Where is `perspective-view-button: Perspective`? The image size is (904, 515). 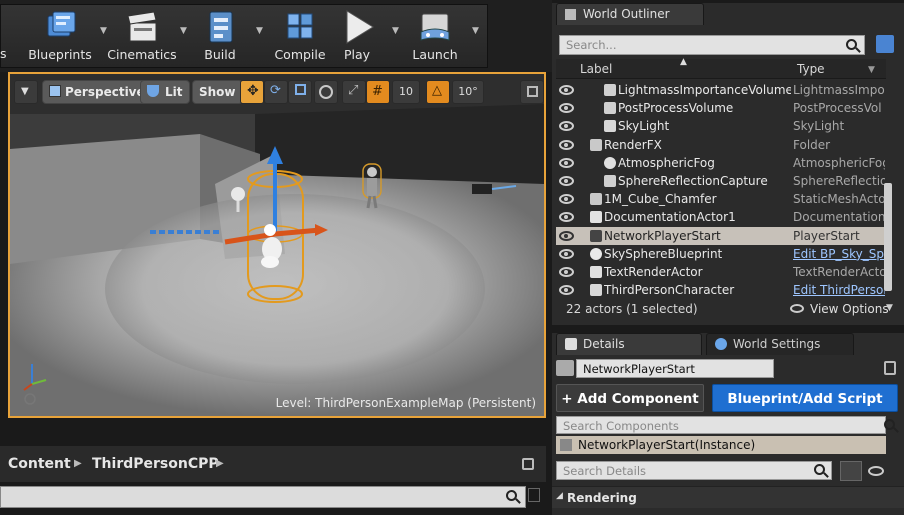
perspective-view-button: Perspective is located at coordinates (97, 92).